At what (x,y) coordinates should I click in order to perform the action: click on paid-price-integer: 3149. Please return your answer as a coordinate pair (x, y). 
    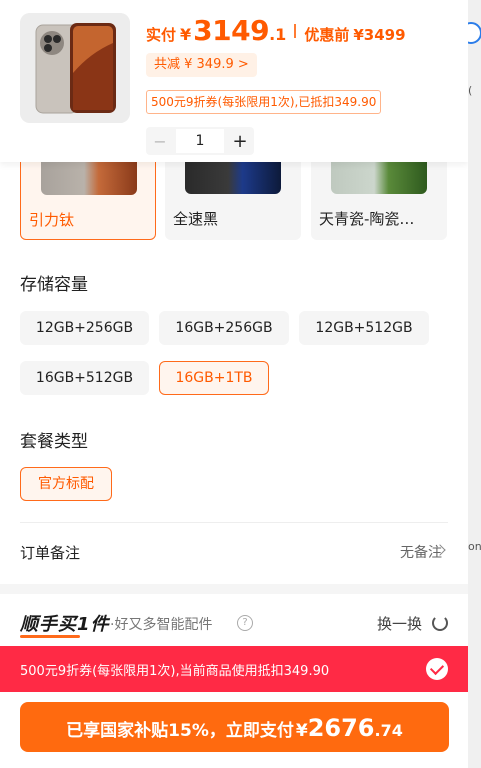
    Looking at the image, I should click on (231, 30).